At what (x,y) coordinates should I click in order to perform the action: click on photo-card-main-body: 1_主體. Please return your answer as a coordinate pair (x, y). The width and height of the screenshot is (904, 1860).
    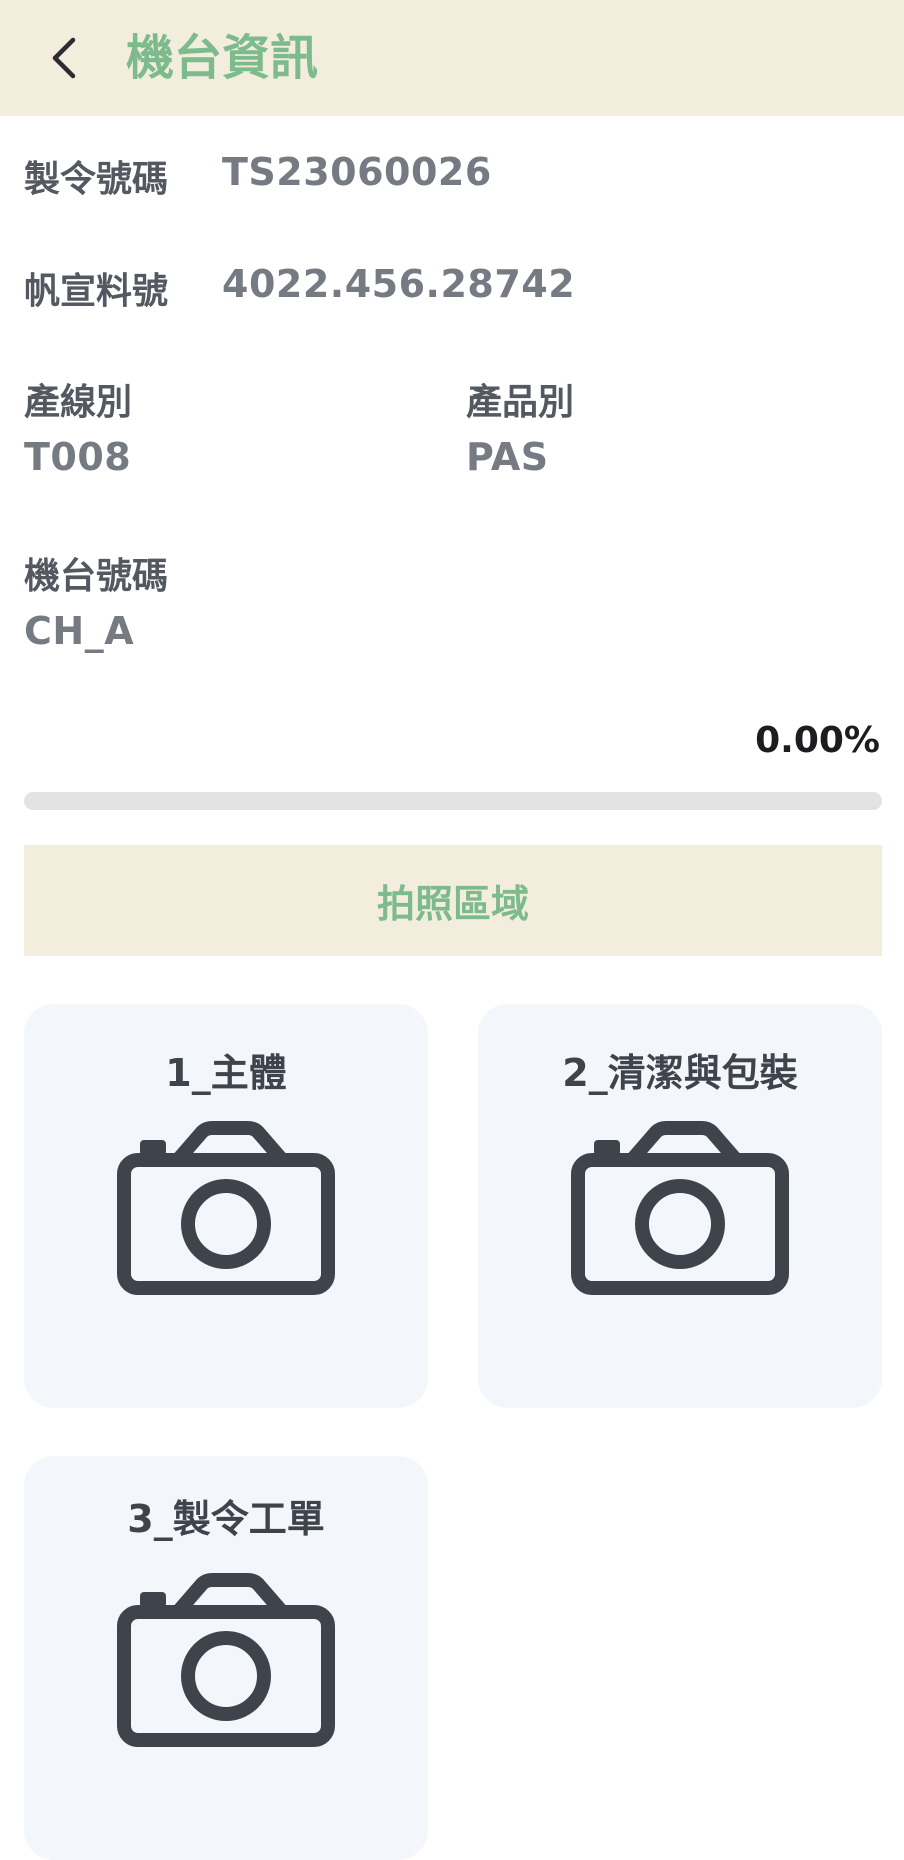
    Looking at the image, I should click on (226, 1206).